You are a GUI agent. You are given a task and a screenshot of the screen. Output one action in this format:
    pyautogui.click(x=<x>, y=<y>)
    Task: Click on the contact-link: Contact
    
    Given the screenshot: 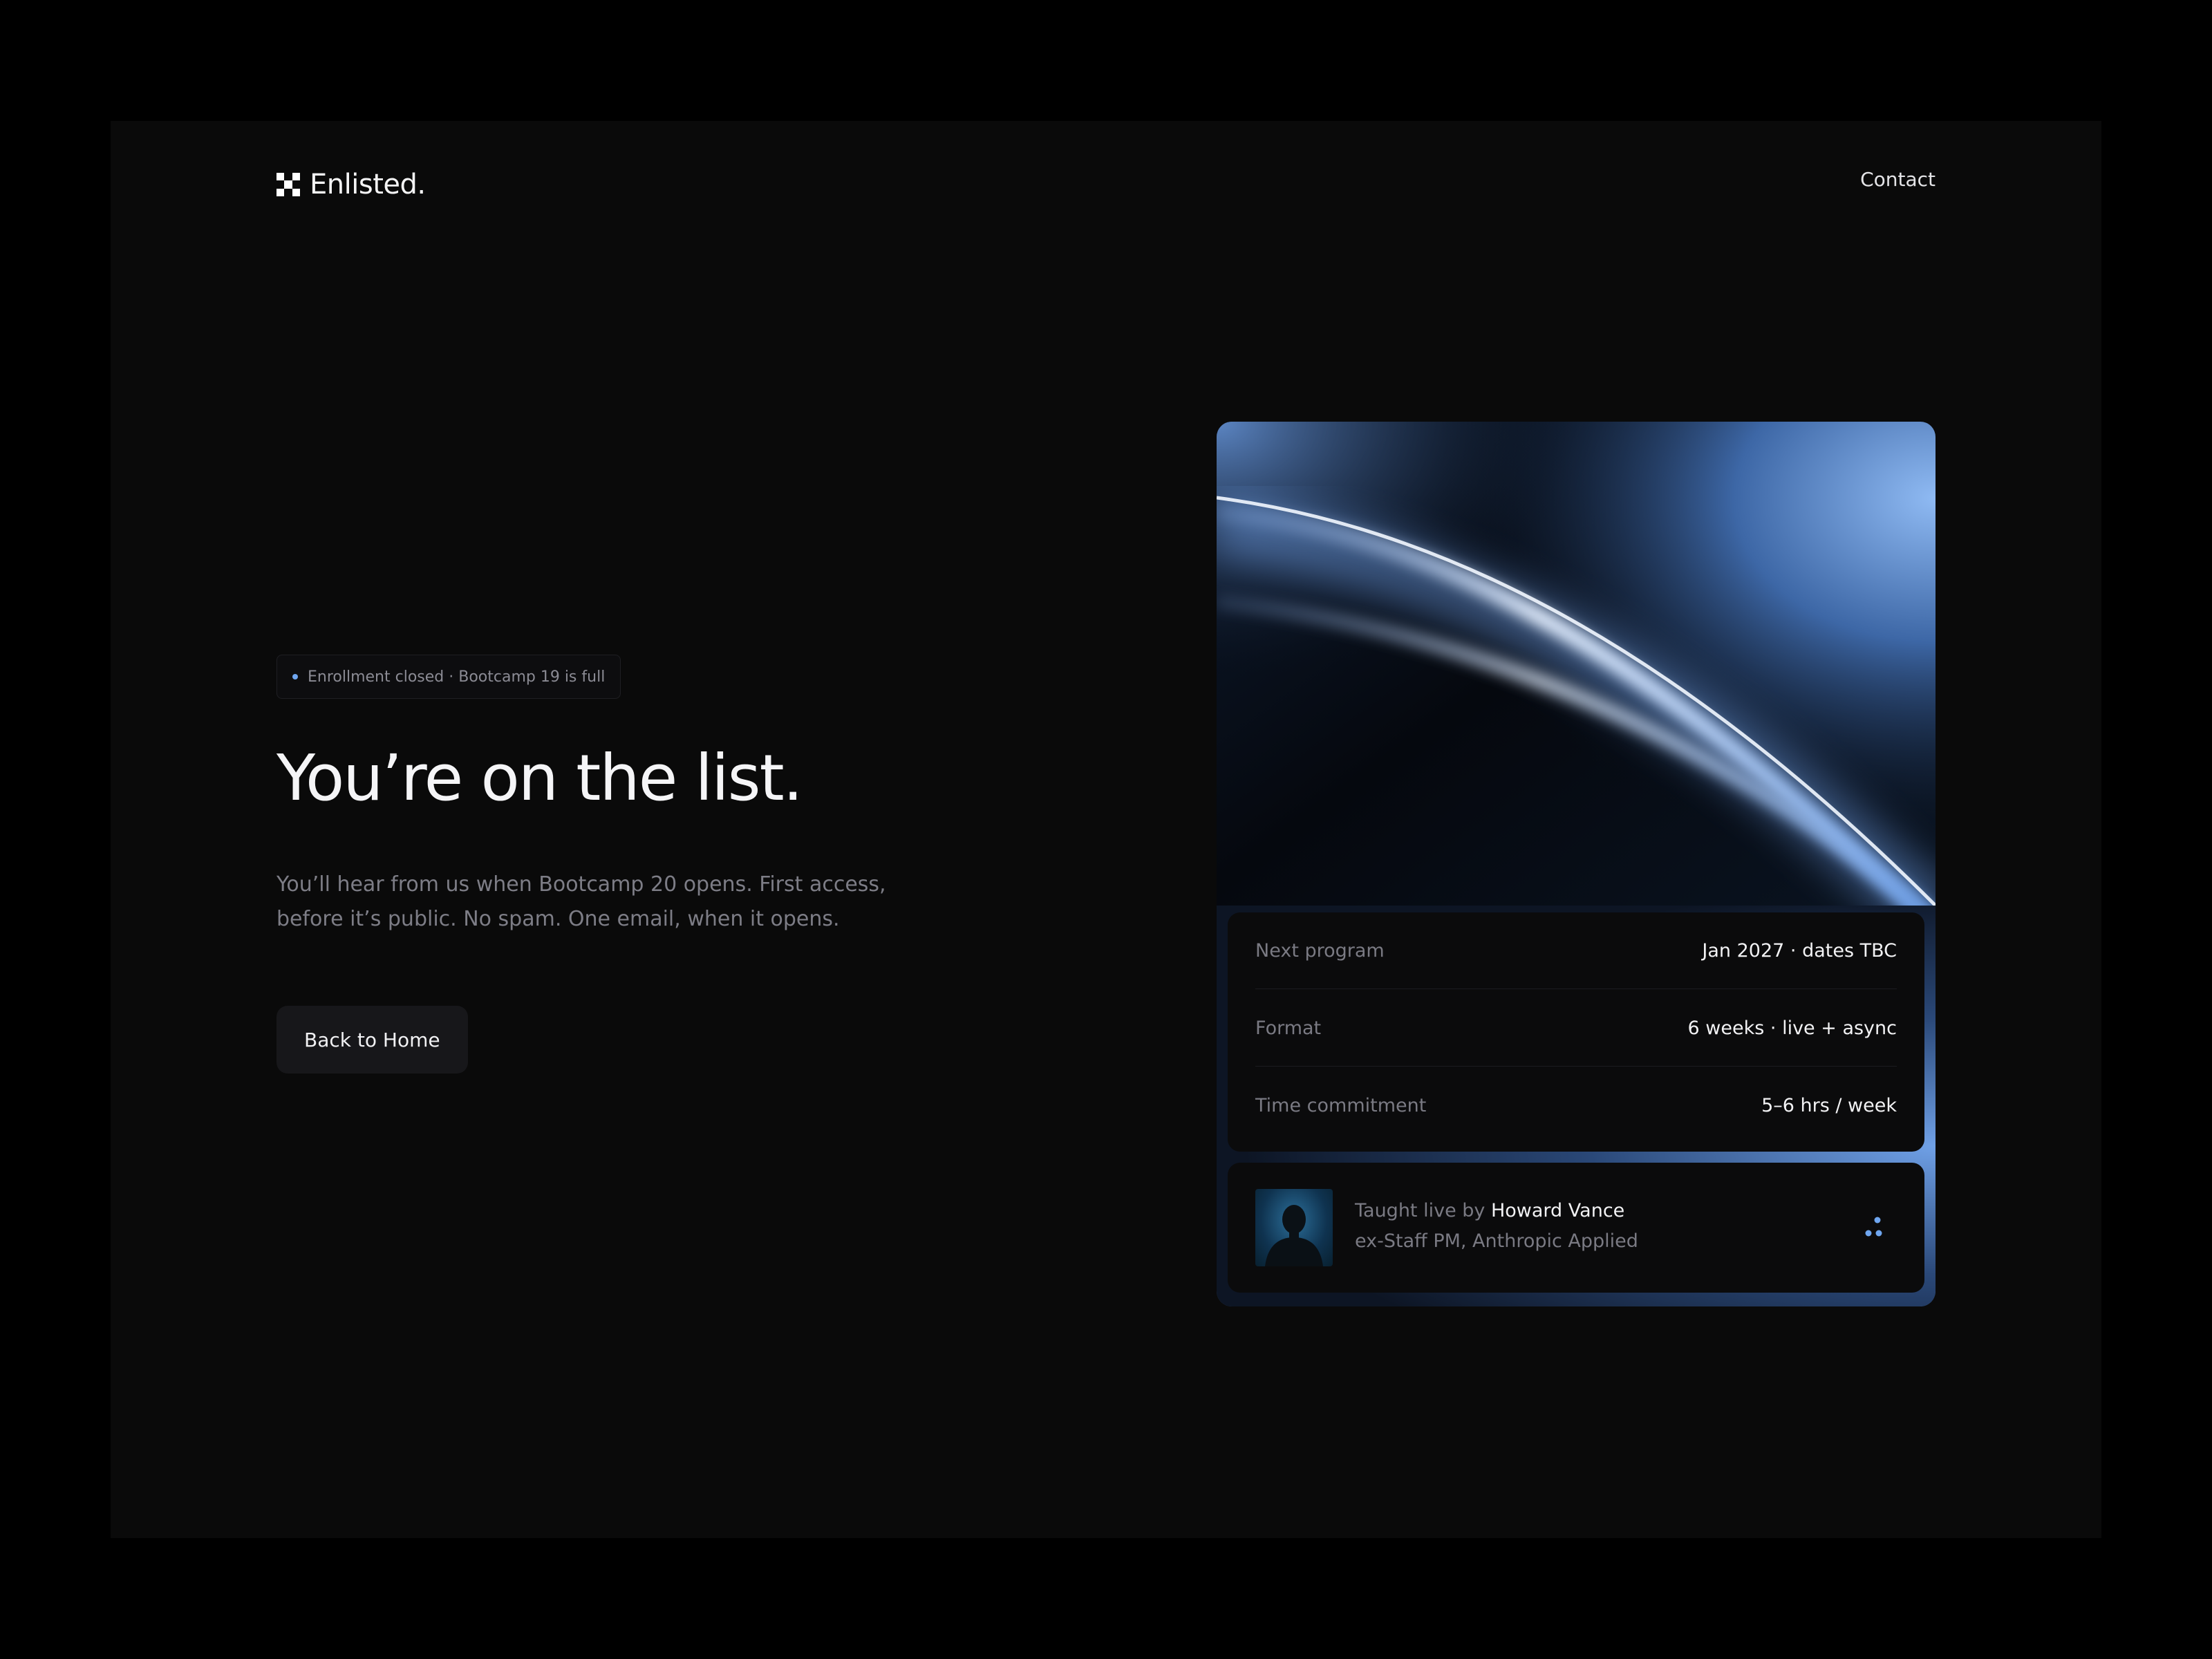 What is the action you would take?
    pyautogui.click(x=1898, y=180)
    